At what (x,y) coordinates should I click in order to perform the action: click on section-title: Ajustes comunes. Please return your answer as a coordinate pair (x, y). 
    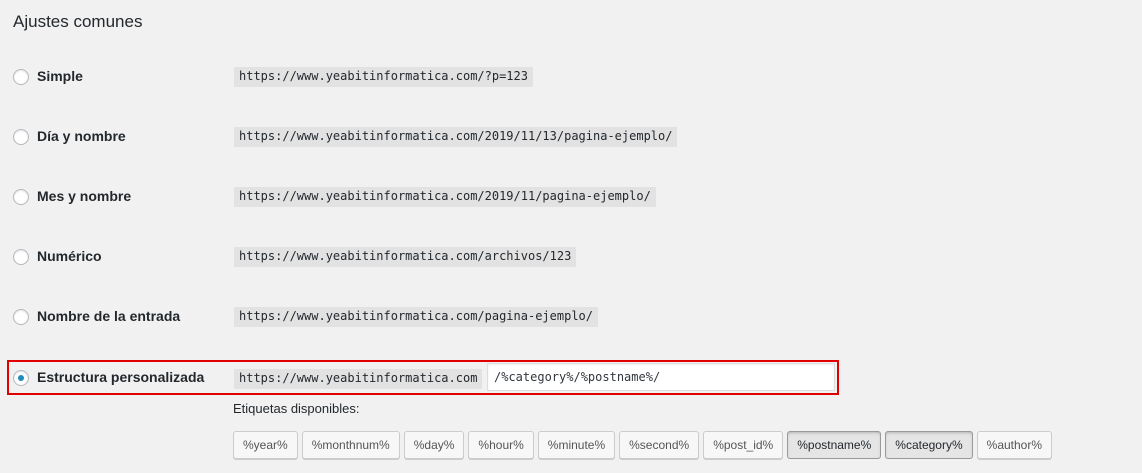
    Looking at the image, I should click on (78, 21).